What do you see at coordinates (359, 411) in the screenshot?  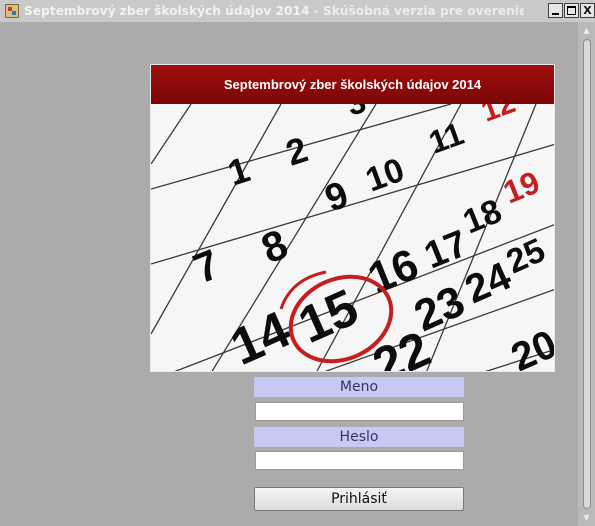 I see `username-field` at bounding box center [359, 411].